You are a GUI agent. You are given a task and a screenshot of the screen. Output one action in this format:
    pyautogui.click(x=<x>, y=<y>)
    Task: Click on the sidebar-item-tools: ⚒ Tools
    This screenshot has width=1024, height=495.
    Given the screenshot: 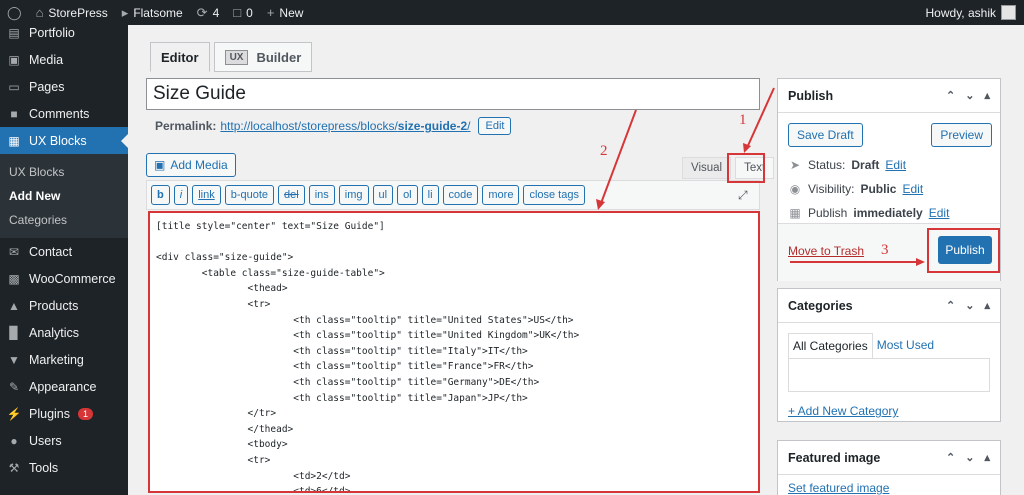 What is the action you would take?
    pyautogui.click(x=64, y=467)
    